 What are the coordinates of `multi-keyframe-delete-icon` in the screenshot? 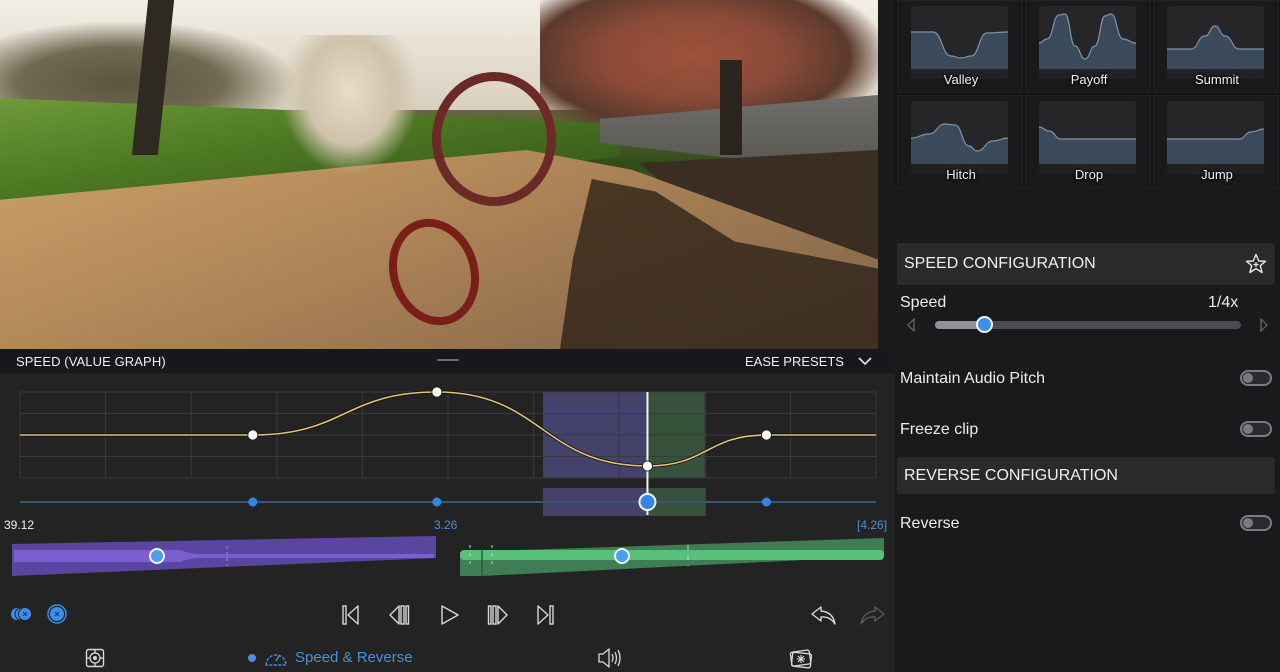 It's located at (22, 614).